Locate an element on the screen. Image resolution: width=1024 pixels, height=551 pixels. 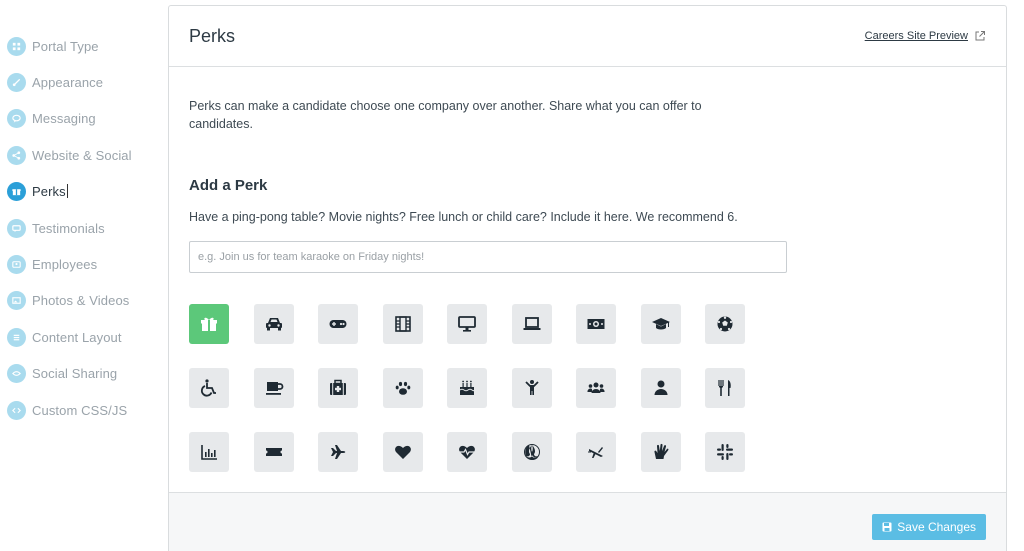
sidebar-item-label: Content Layout is located at coordinates (77, 337).